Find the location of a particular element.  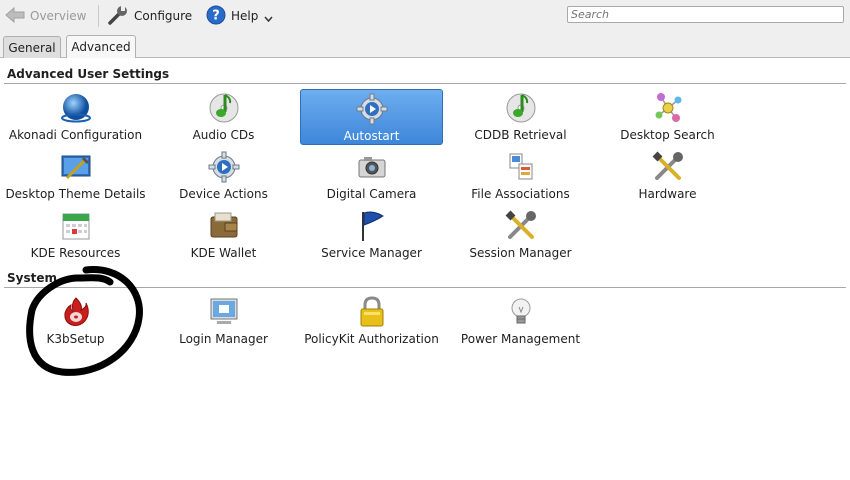

module-power-management: Power Management is located at coordinates (520, 321).